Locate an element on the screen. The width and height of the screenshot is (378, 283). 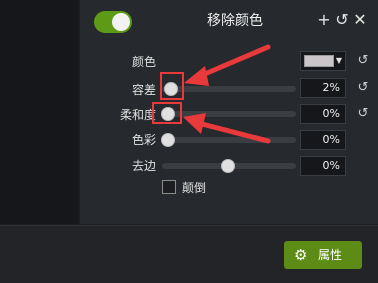
color-swatch is located at coordinates (319, 61).